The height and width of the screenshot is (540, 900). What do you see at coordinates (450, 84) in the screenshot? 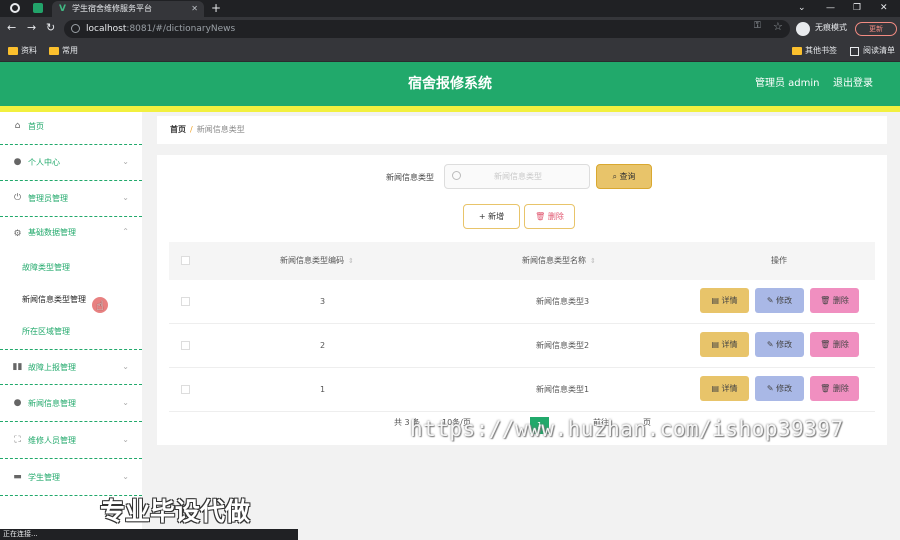
I see `app-header: 宿舍报修系统 管理员 admin 退出登录` at bounding box center [450, 84].